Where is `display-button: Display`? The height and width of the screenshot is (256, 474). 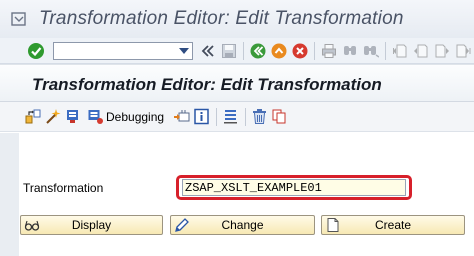 display-button: Display is located at coordinates (91, 225).